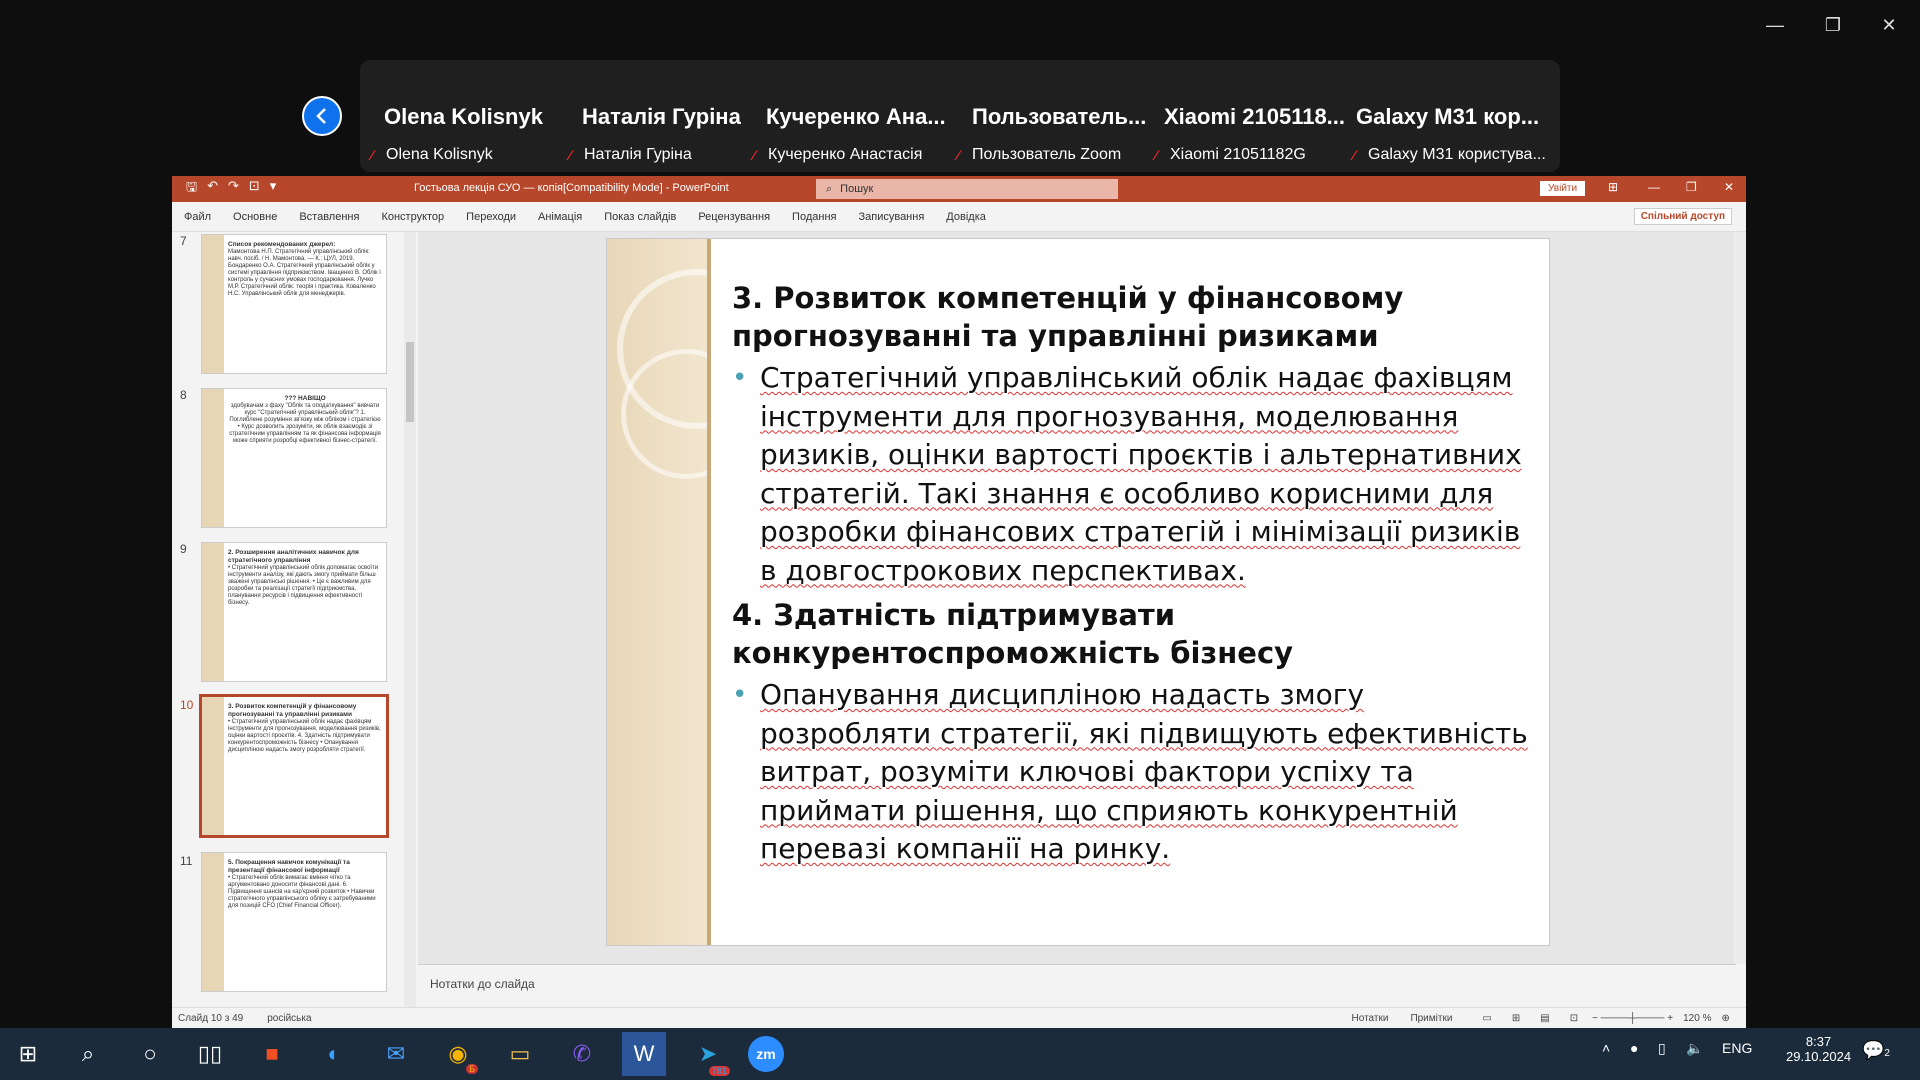  What do you see at coordinates (460, 116) in the screenshot?
I see `participant-tile: Olena Kolisnyk ⁄ Olena Kolisnyk` at bounding box center [460, 116].